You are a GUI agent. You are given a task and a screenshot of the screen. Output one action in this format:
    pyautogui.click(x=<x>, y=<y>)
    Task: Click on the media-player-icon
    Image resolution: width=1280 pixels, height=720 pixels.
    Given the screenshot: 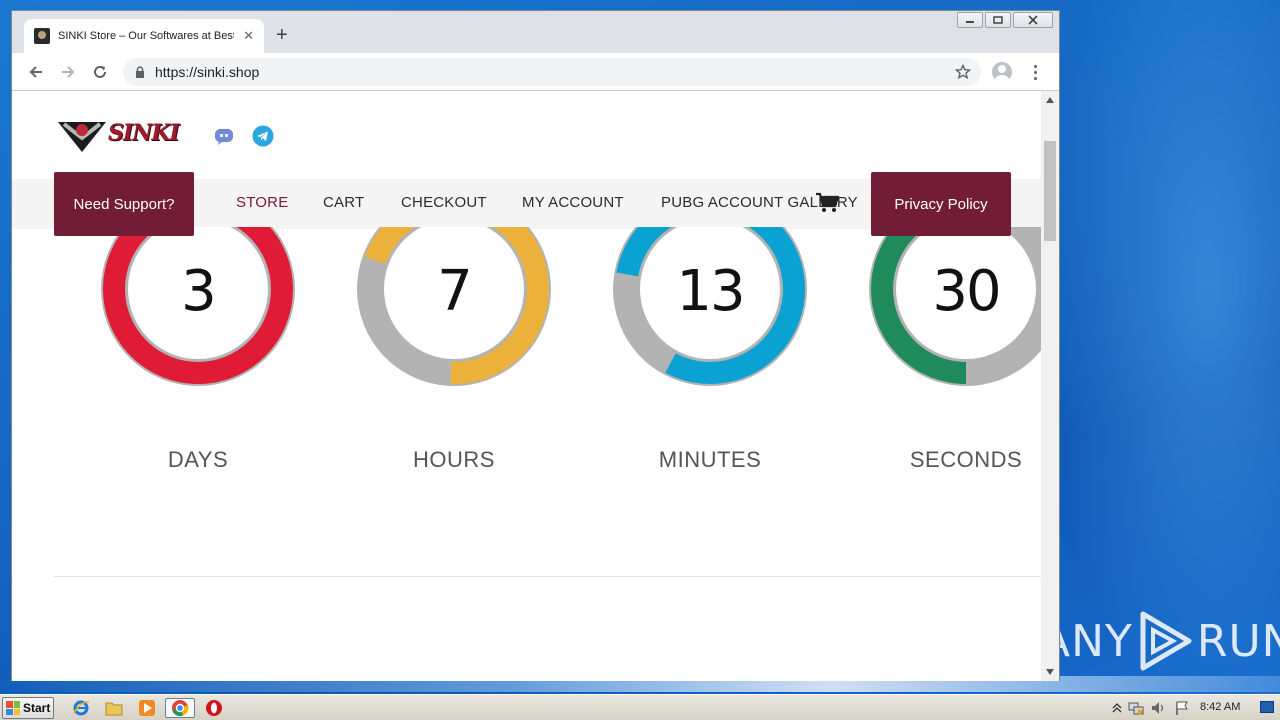 What is the action you would take?
    pyautogui.click(x=147, y=708)
    